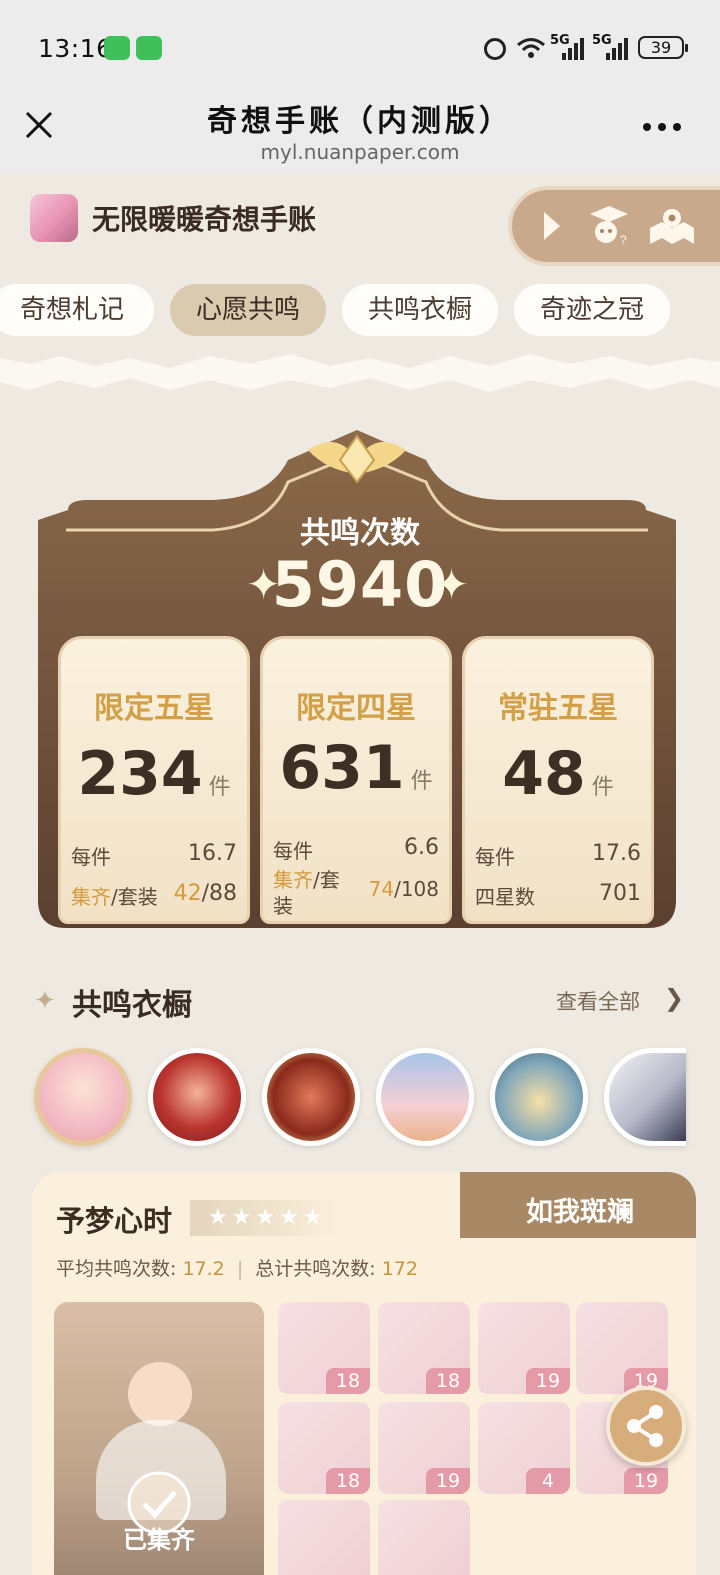 Image resolution: width=720 pixels, height=1575 pixels. I want to click on view-all-link: 查看全部, so click(598, 1001).